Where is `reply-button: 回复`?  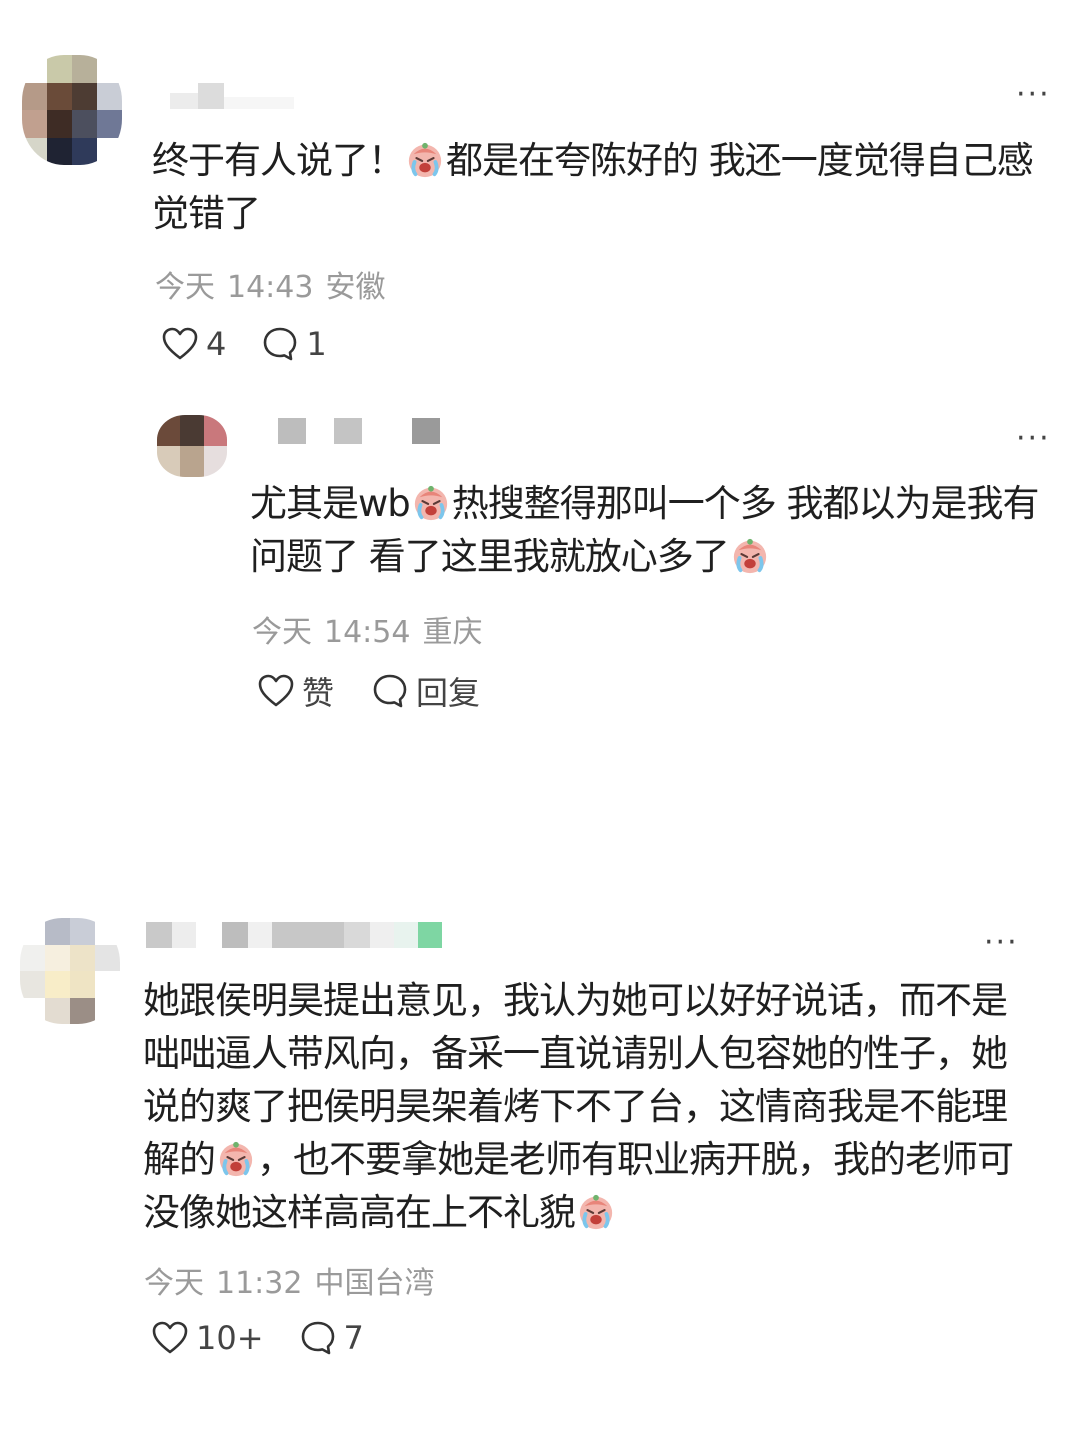
reply-button: 回复 is located at coordinates (425, 691).